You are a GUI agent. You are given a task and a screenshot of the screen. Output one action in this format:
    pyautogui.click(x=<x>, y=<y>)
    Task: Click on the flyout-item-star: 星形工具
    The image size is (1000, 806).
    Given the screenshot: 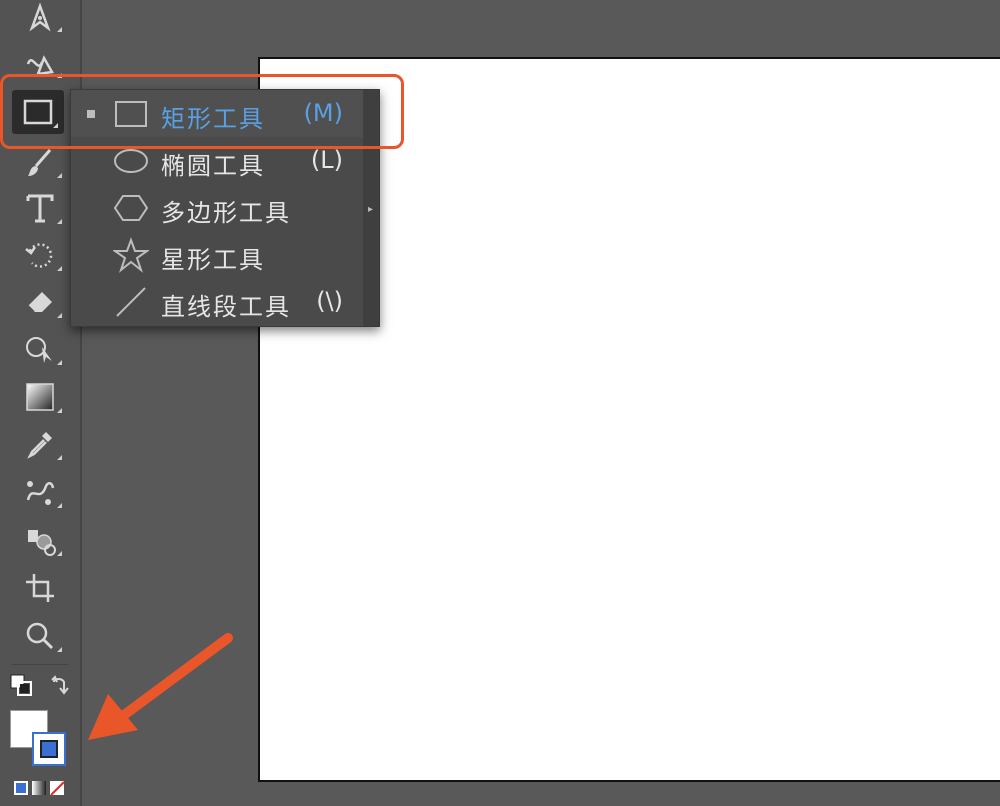 What is the action you would take?
    pyautogui.click(x=217, y=254)
    